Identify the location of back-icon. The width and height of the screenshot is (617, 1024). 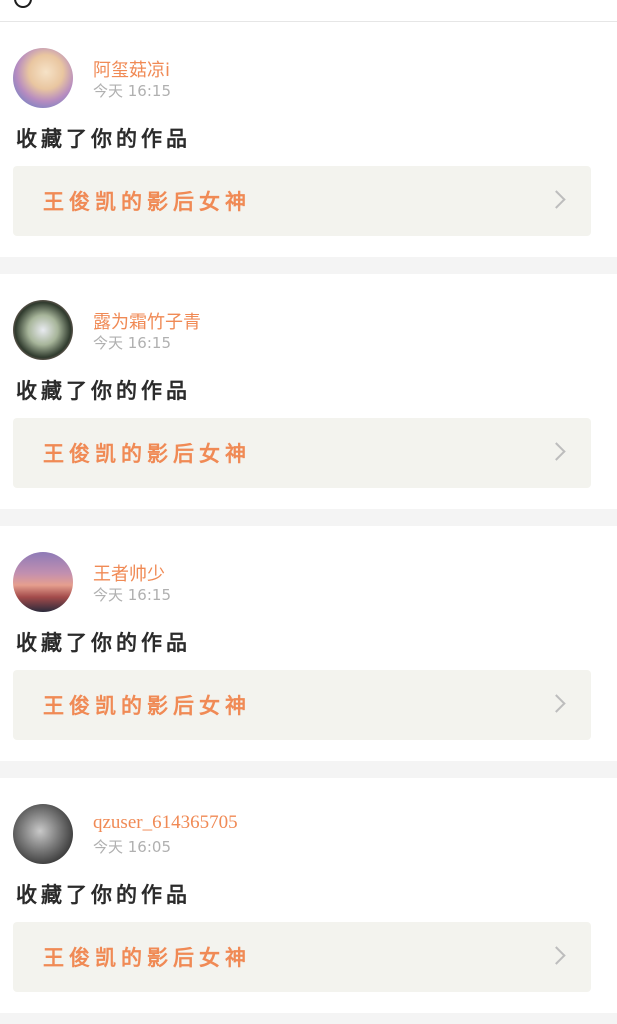
(23, 4).